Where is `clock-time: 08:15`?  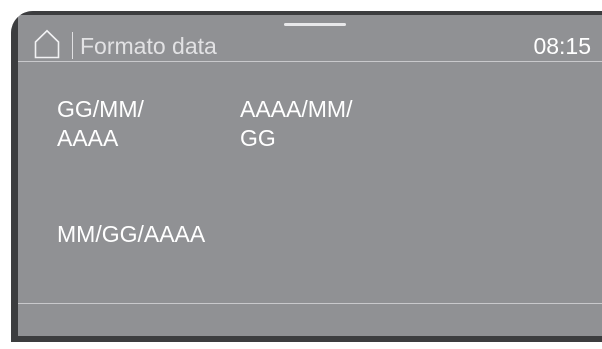 clock-time: 08:15 is located at coordinates (562, 46).